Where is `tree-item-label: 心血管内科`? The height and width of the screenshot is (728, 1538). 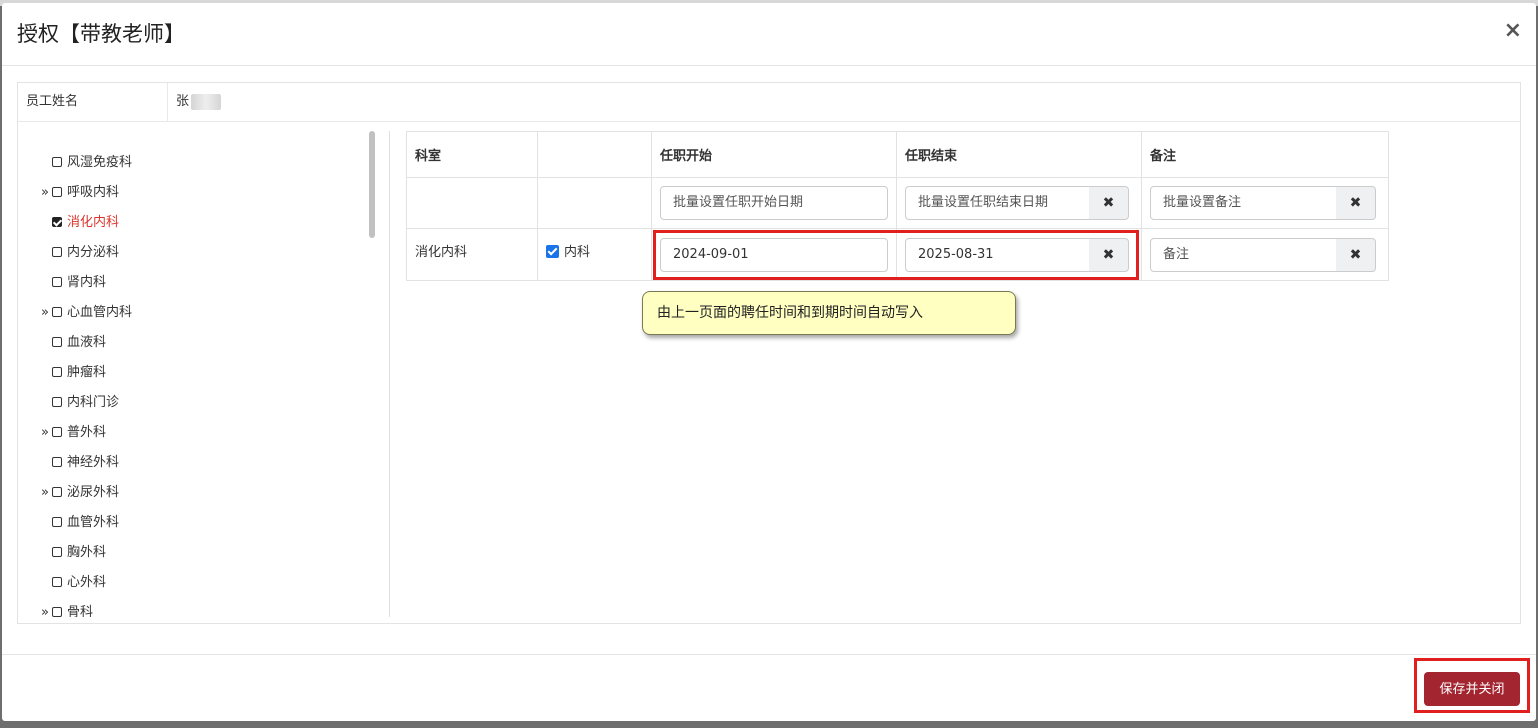 tree-item-label: 心血管内科 is located at coordinates (100, 312).